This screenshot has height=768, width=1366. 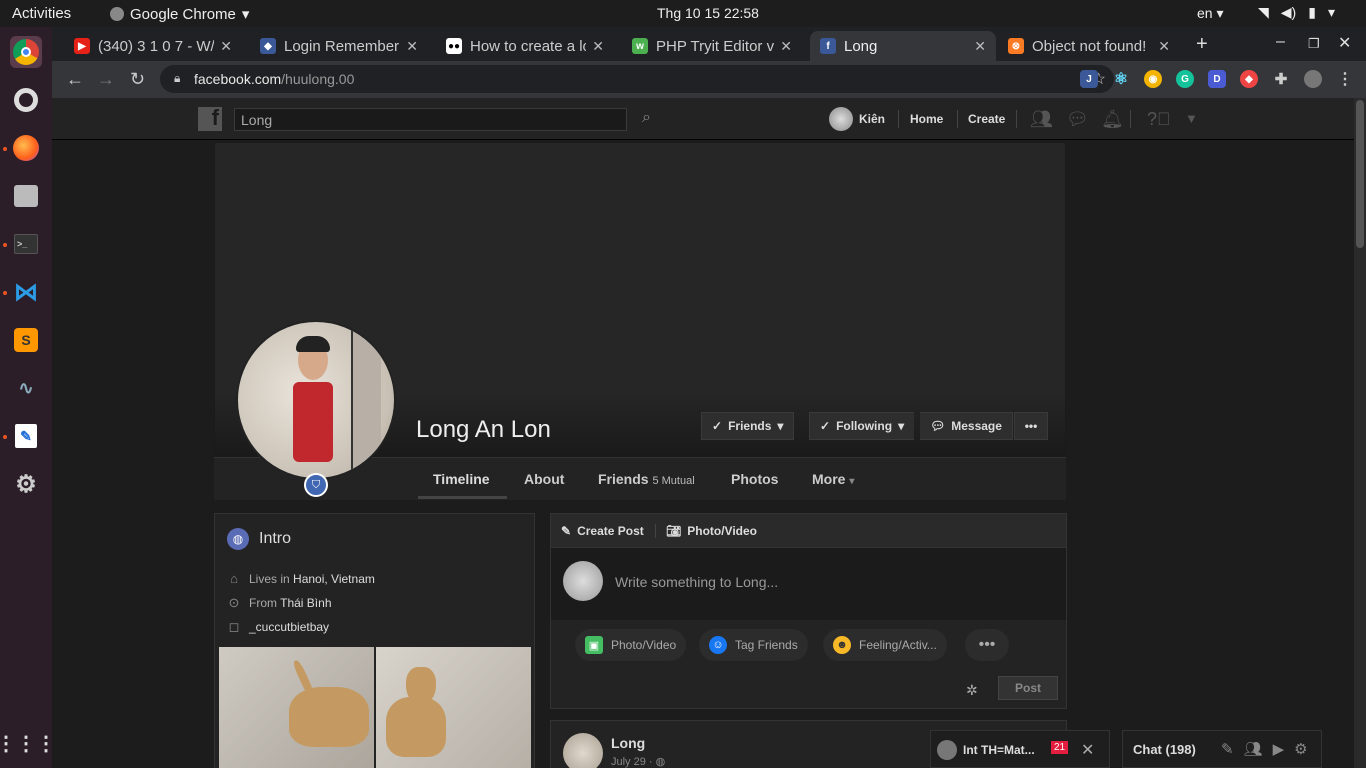 What do you see at coordinates (628, 743) in the screenshot?
I see `post-author: Long` at bounding box center [628, 743].